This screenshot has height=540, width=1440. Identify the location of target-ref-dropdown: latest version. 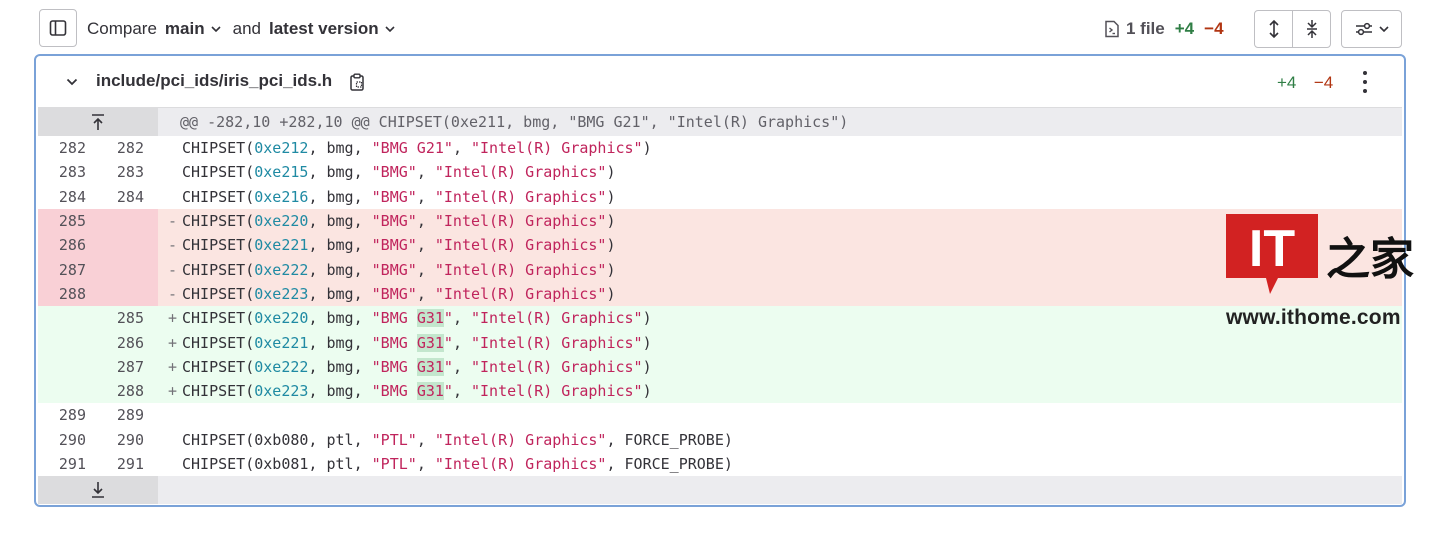
(332, 29).